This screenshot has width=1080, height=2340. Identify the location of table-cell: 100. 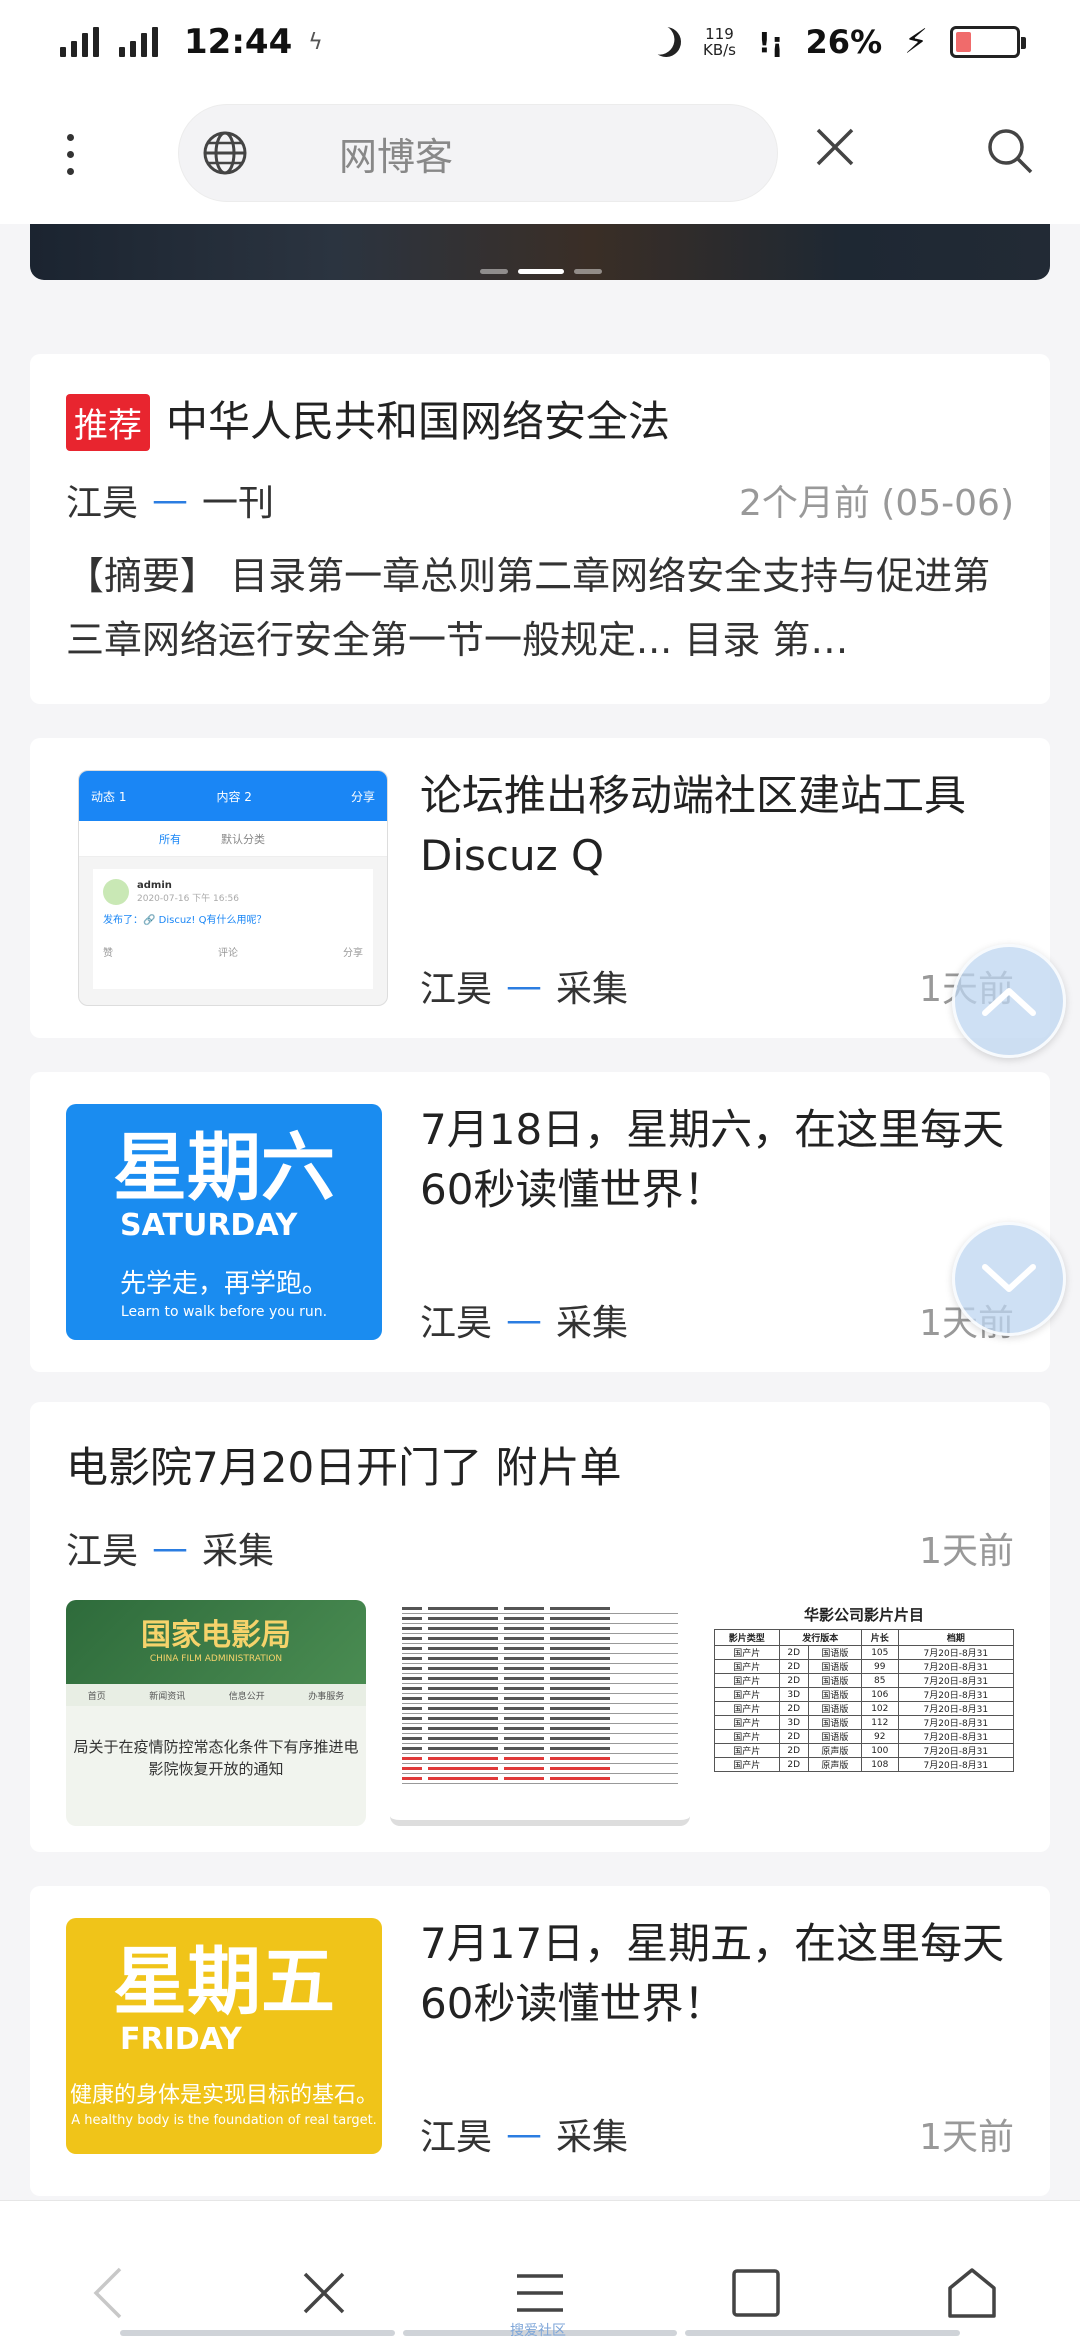
(879, 1750).